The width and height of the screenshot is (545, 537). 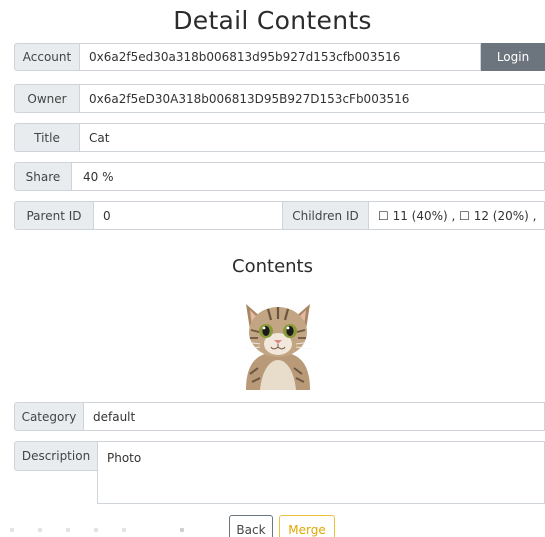 I want to click on title-label: Title, so click(x=46, y=137).